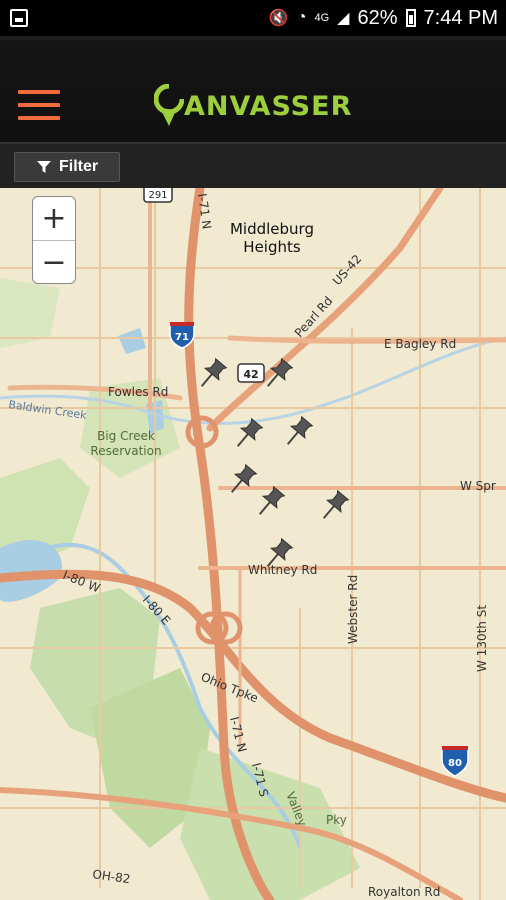 The height and width of the screenshot is (900, 506). Describe the element at coordinates (482, 638) in the screenshot. I see `w-130th-st-label: W 130th St` at that location.